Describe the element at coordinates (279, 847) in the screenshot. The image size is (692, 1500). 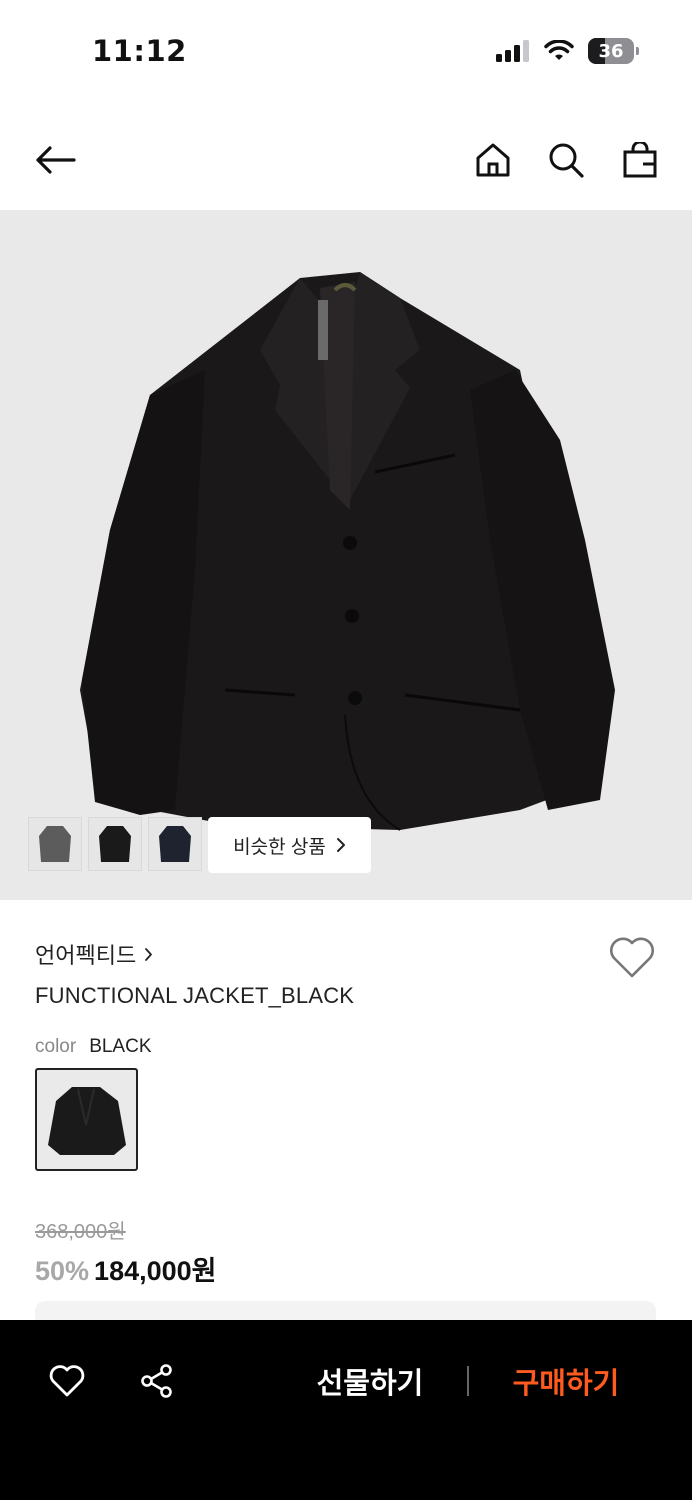
I see `similar-products-label: 비슷한 상품` at that location.